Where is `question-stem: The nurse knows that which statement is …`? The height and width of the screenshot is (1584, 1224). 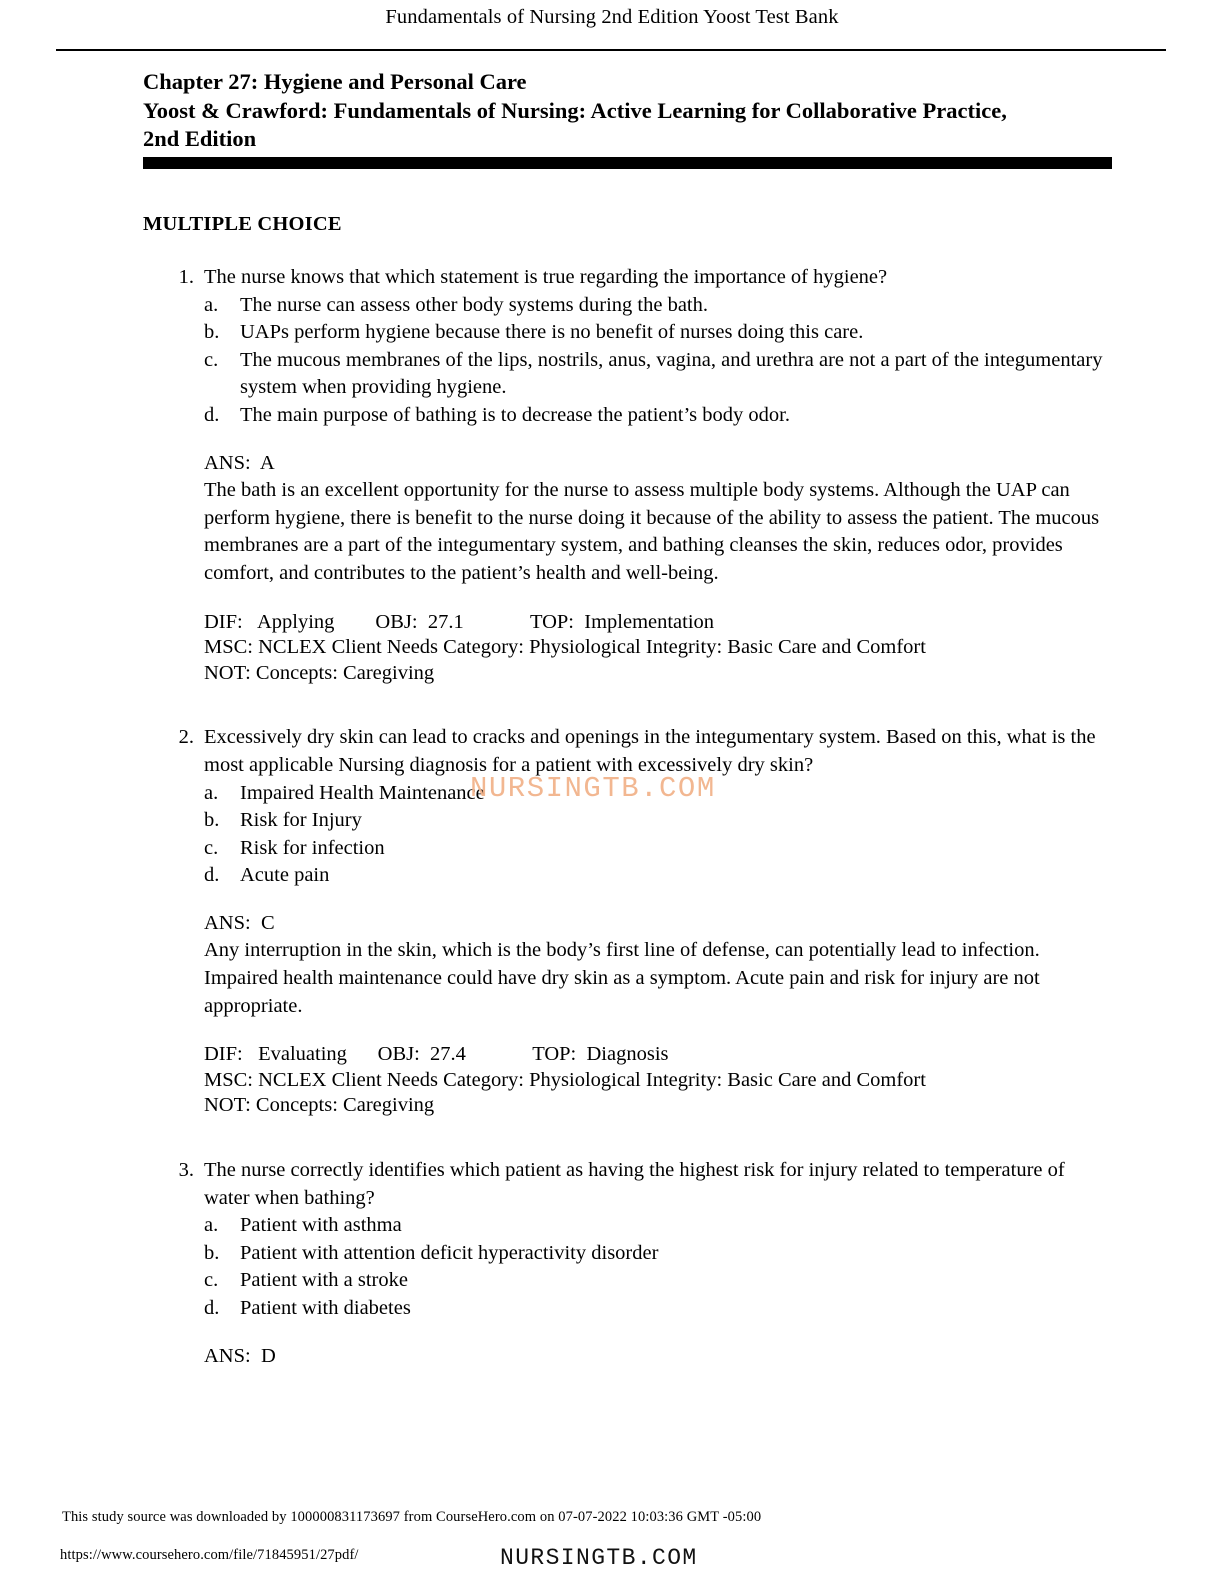 question-stem: The nurse knows that which statement is … is located at coordinates (546, 277).